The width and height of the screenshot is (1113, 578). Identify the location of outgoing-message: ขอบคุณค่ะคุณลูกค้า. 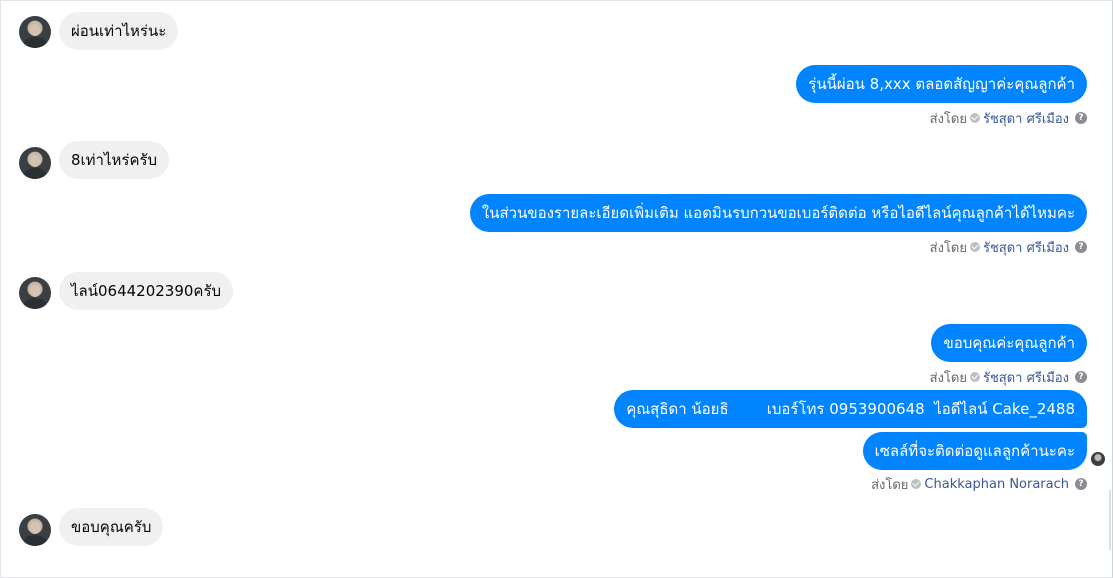
(1009, 343).